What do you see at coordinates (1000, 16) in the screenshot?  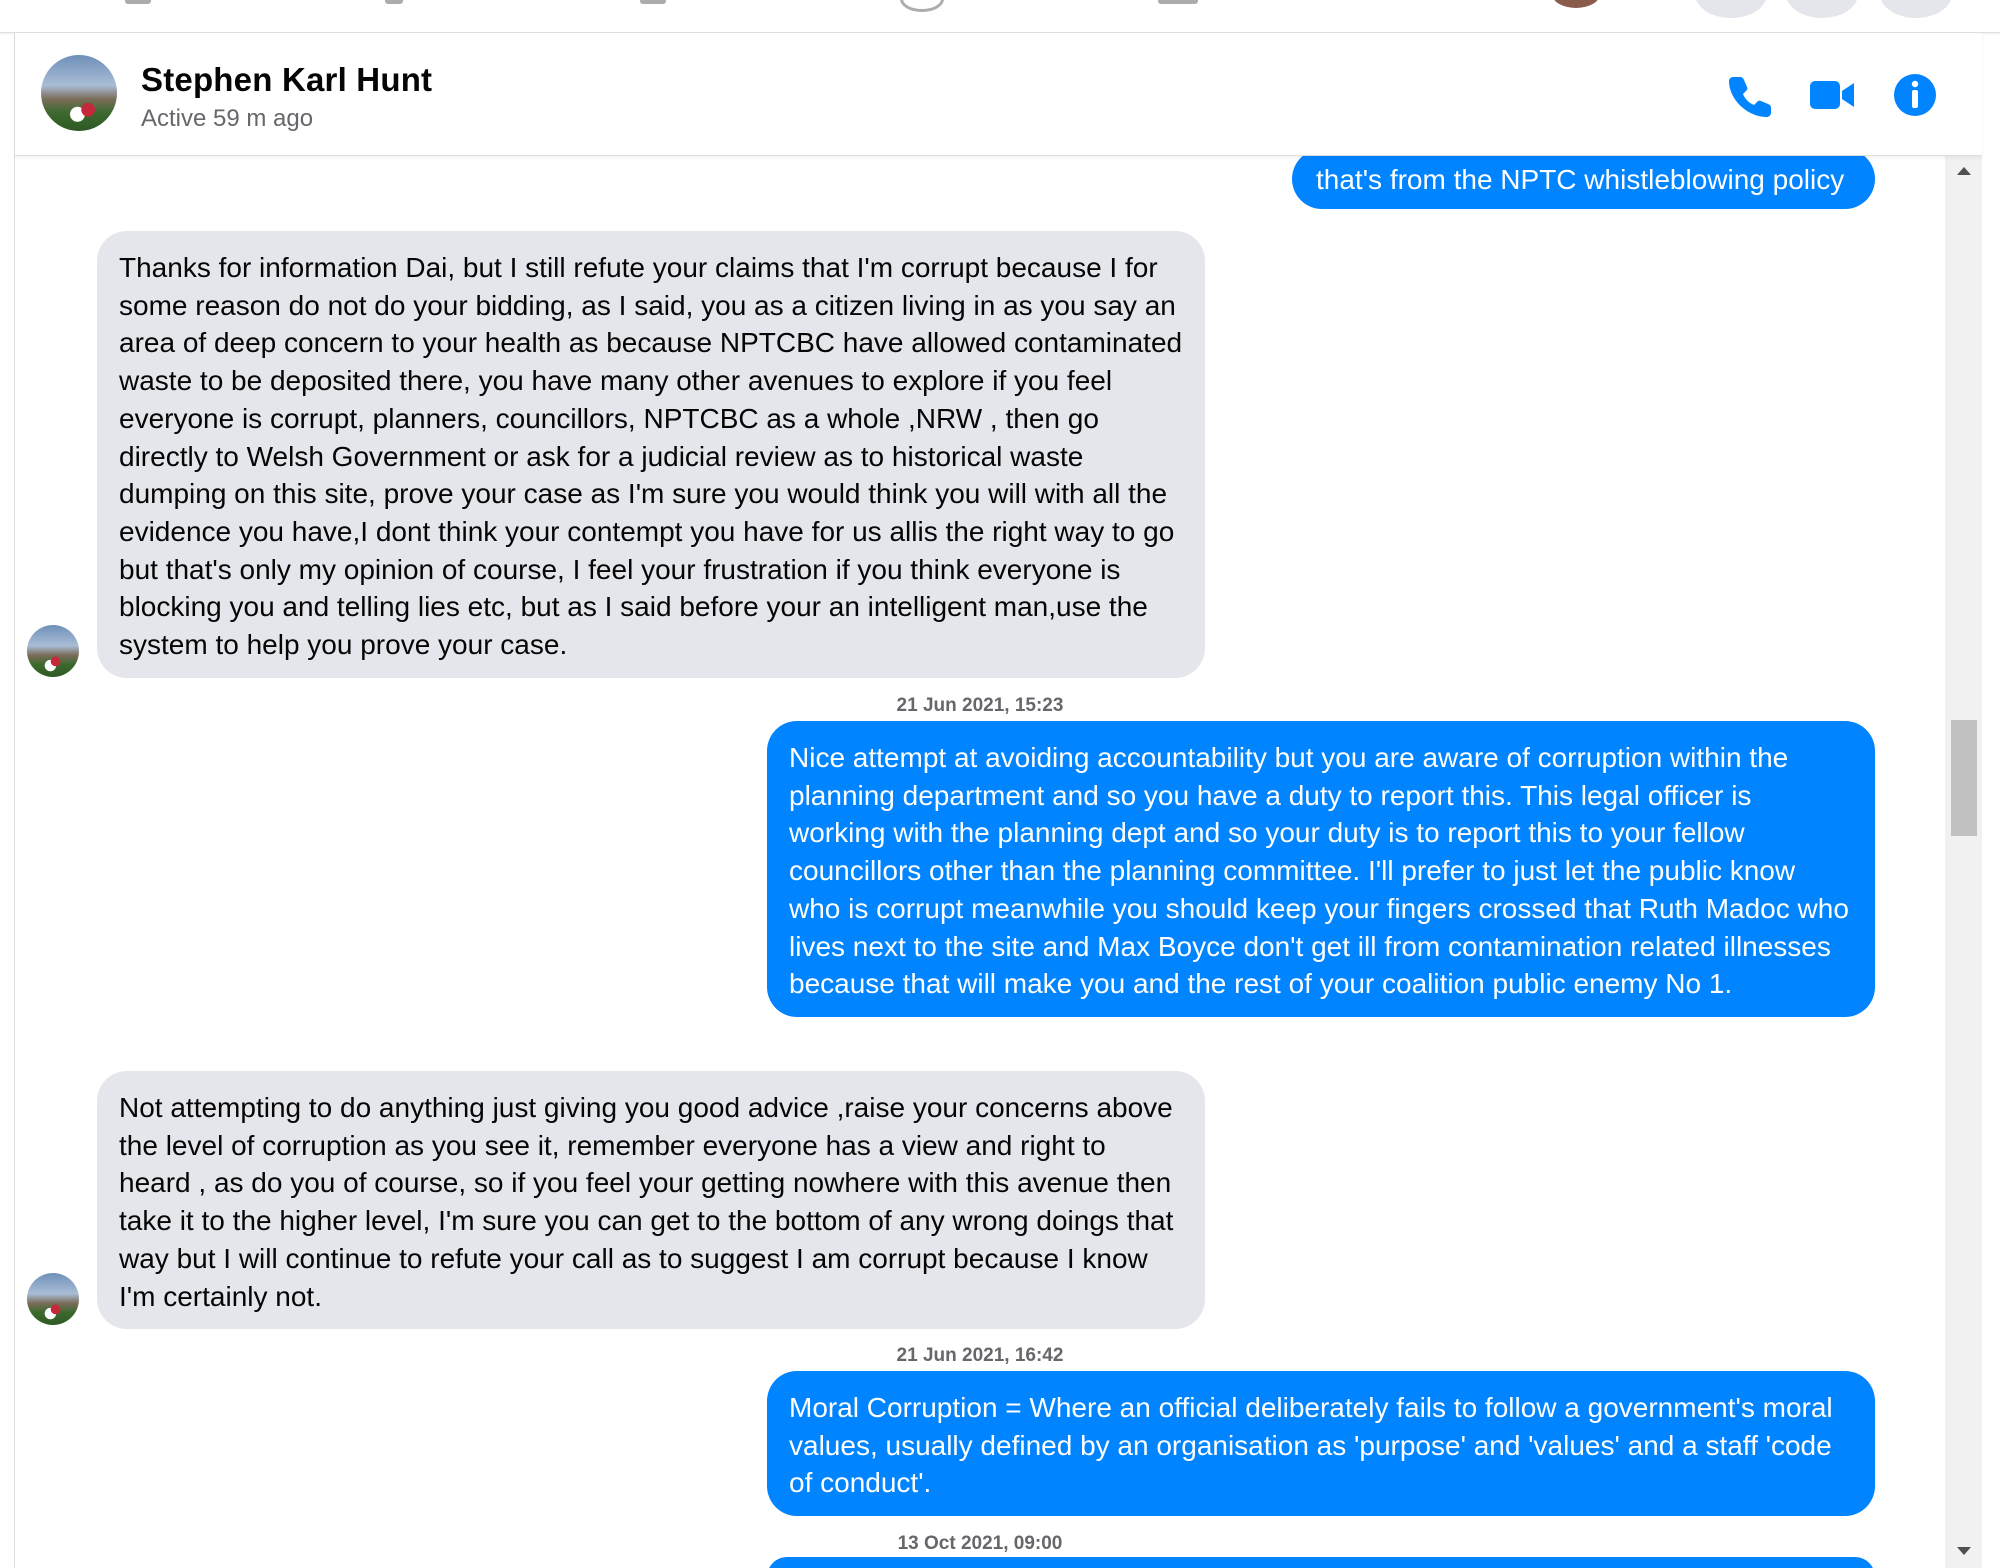 I see `top-navigation-bar` at bounding box center [1000, 16].